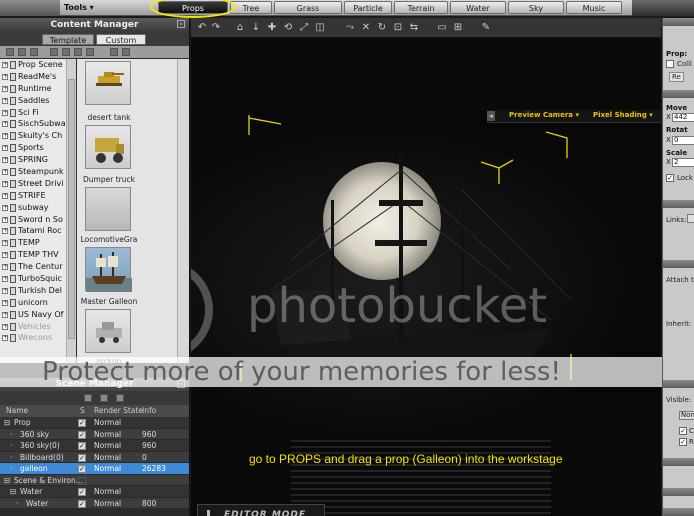 The height and width of the screenshot is (516, 694). I want to click on tree-item: + TEMP THV, so click(38, 255).